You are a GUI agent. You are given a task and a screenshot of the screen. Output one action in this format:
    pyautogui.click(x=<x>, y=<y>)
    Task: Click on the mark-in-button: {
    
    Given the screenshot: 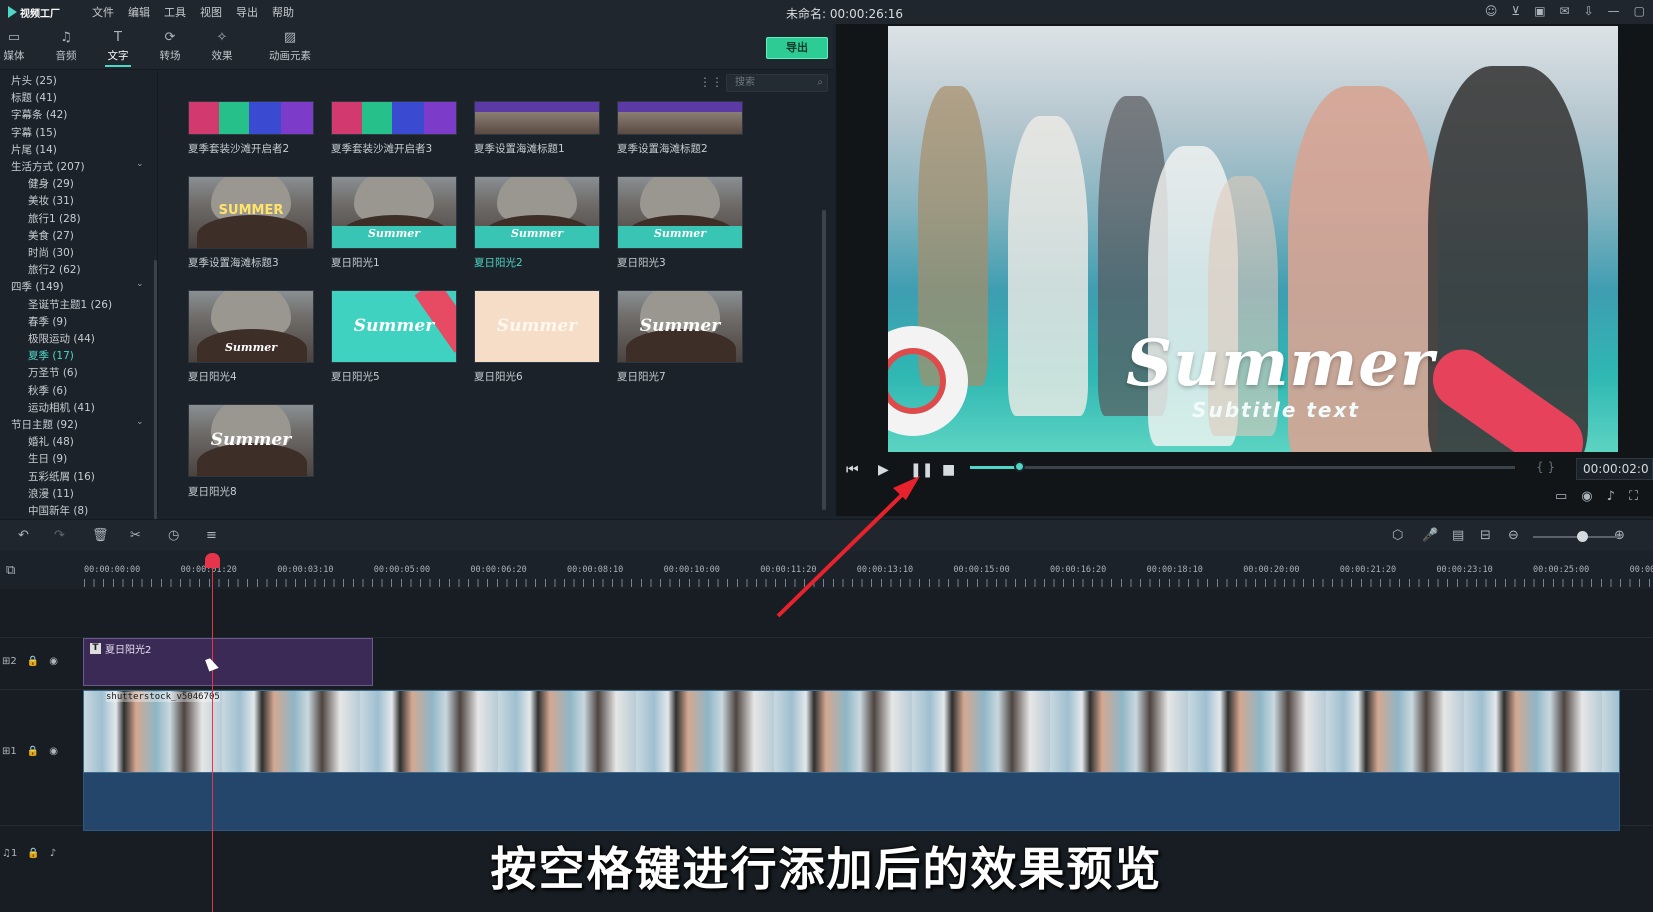 What is the action you would take?
    pyautogui.click(x=1540, y=467)
    